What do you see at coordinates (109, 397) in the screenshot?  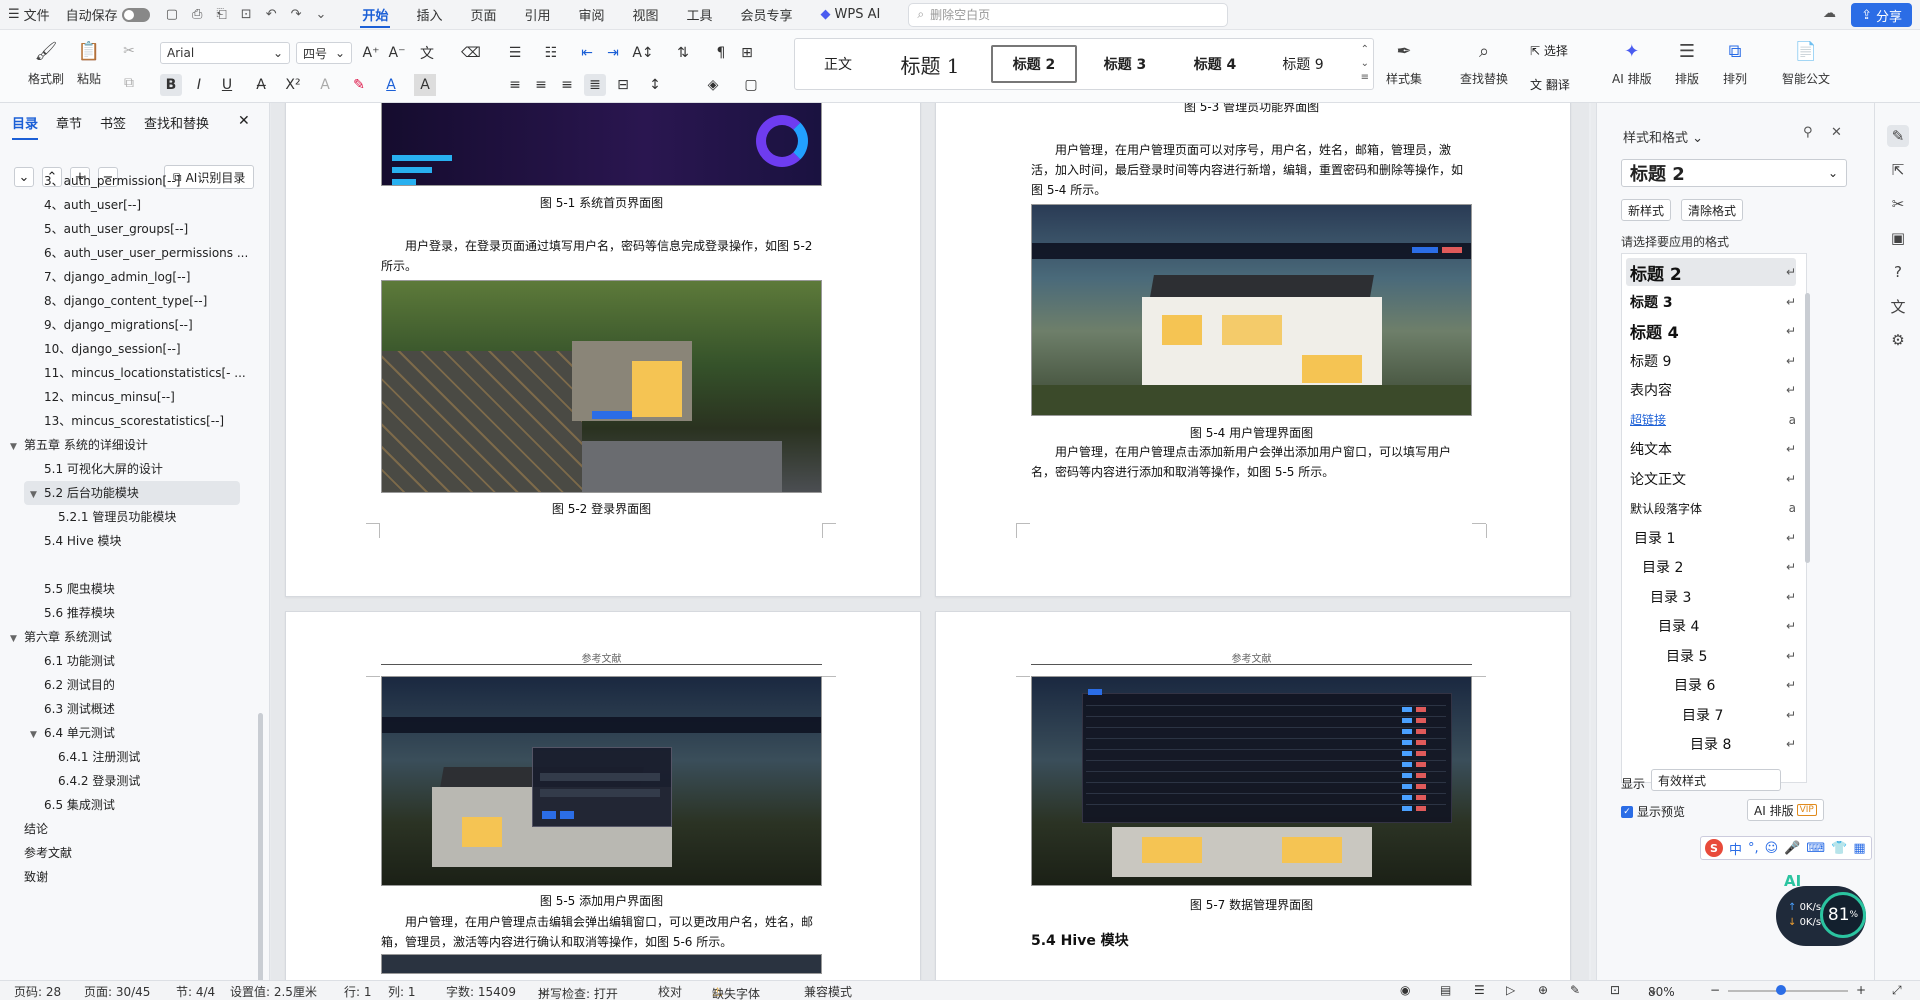 I see `toc-item: 12、mincus_minsu[--]` at bounding box center [109, 397].